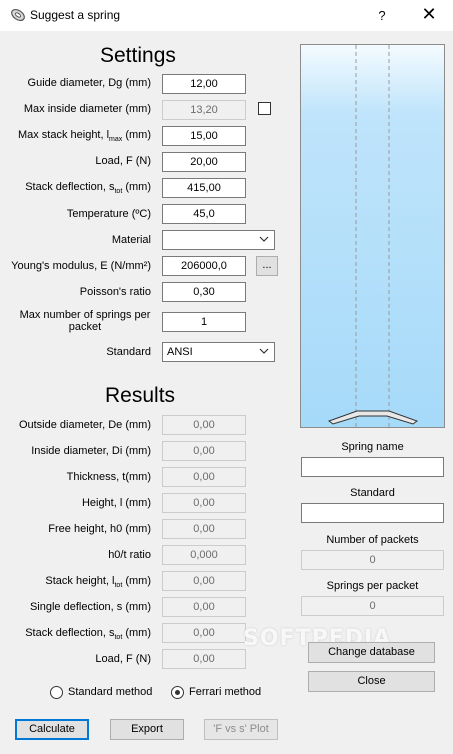 The image size is (453, 754). I want to click on inside-diameter-label: Inside diameter, Di (mm), so click(91, 451).